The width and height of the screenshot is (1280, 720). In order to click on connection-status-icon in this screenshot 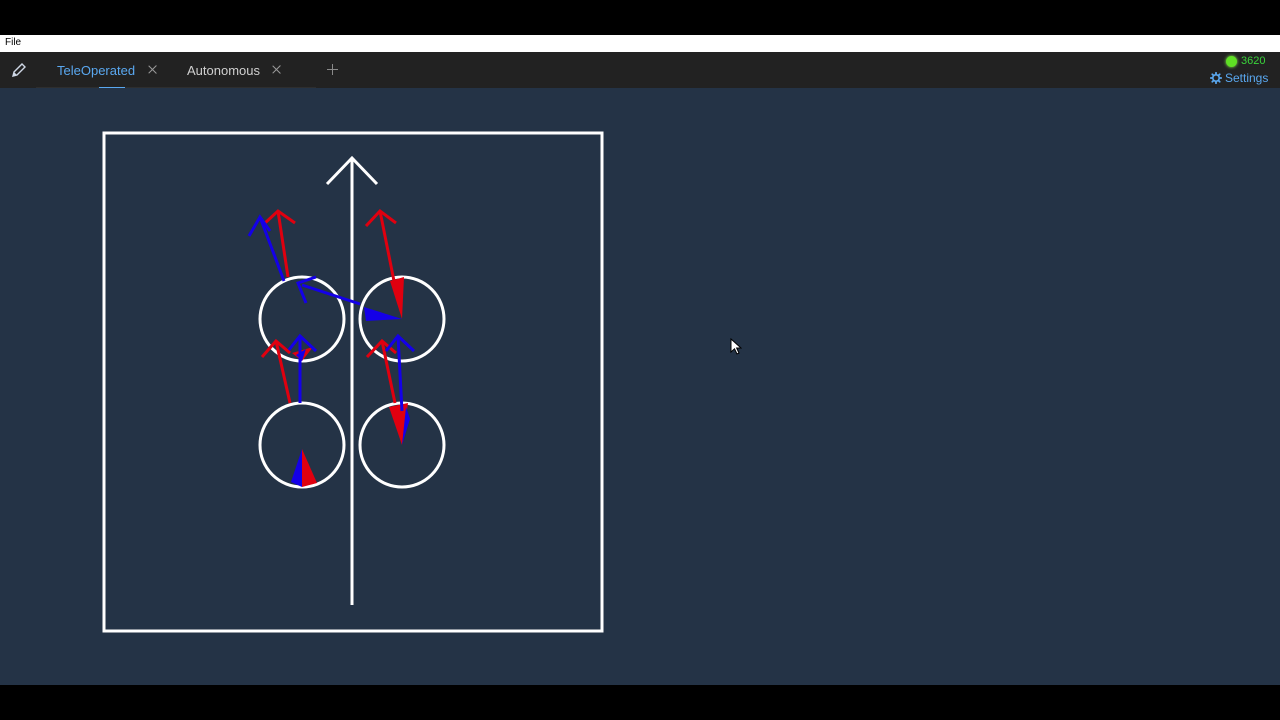, I will do `click(1231, 61)`.